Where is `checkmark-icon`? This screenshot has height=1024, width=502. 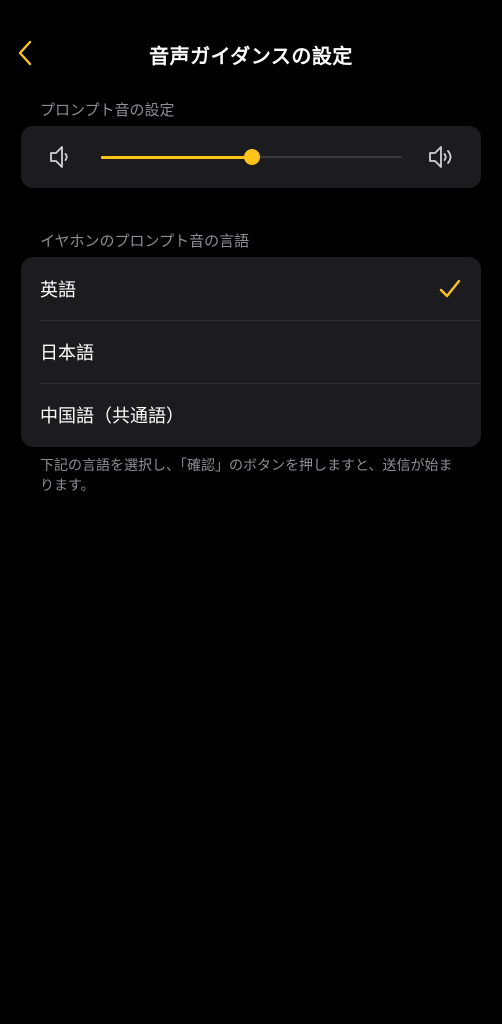
checkmark-icon is located at coordinates (450, 289).